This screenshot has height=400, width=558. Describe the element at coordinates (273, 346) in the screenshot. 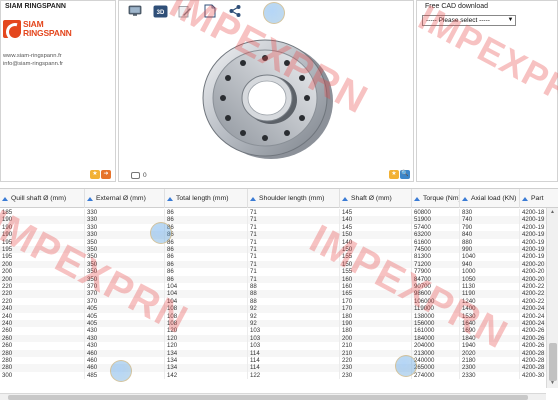

I see `table-row: 260 430 120 103 210 204000 1940 4200-26` at that location.